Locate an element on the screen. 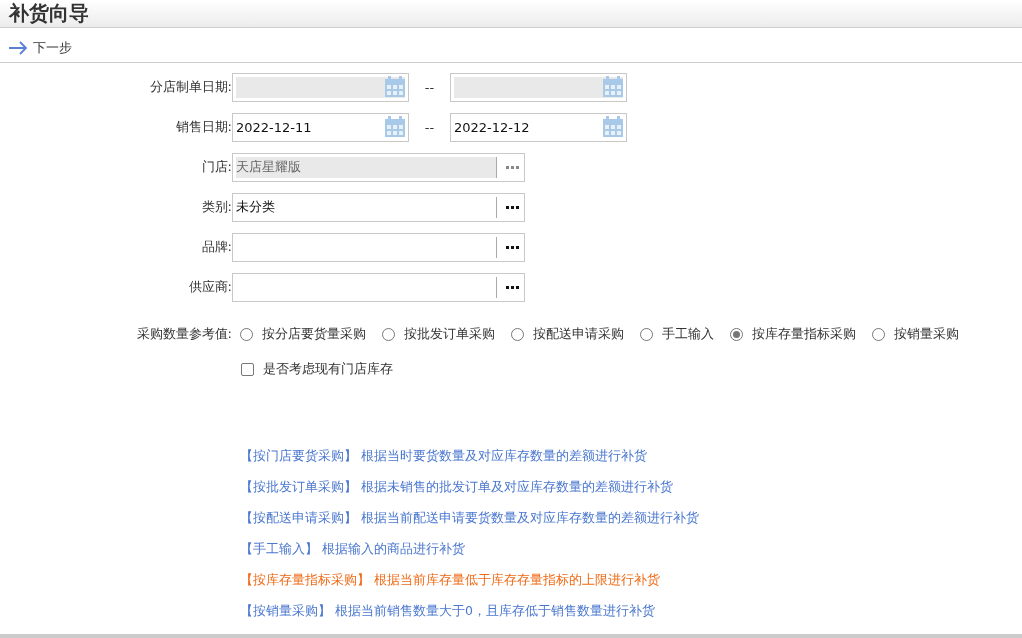  field-label: 销售日期: is located at coordinates (203, 127).